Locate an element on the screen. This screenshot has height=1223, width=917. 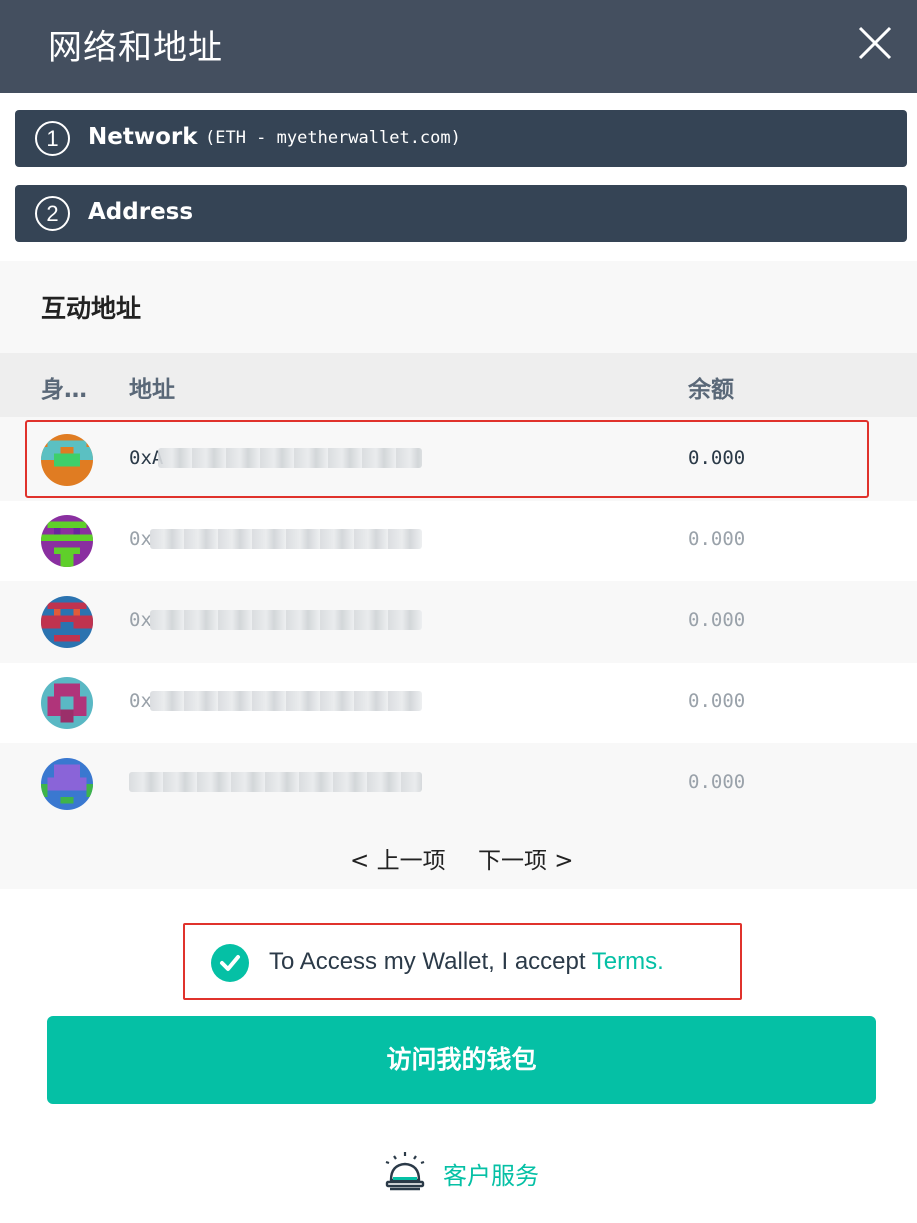
close-icon is located at coordinates (875, 43).